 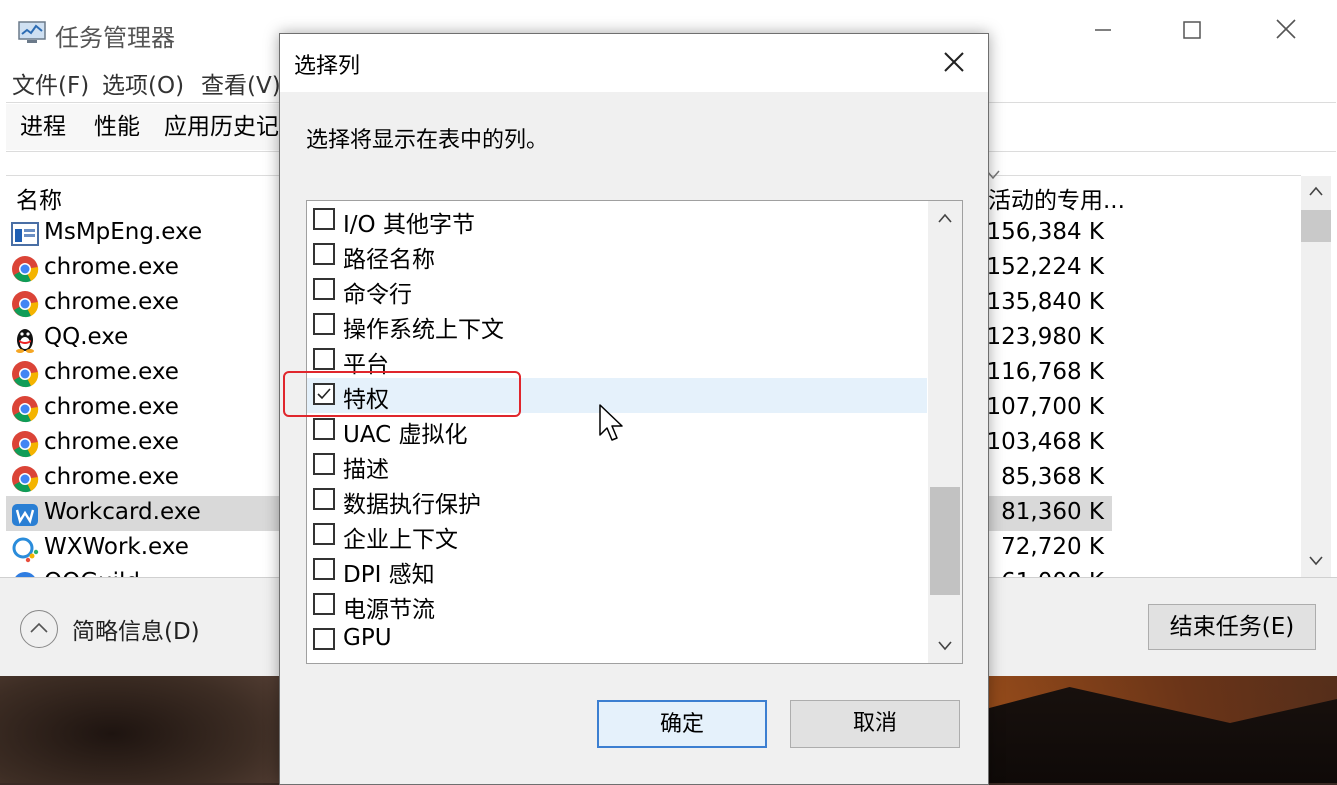 I want to click on column-option: 路径名称, so click(x=617, y=255).